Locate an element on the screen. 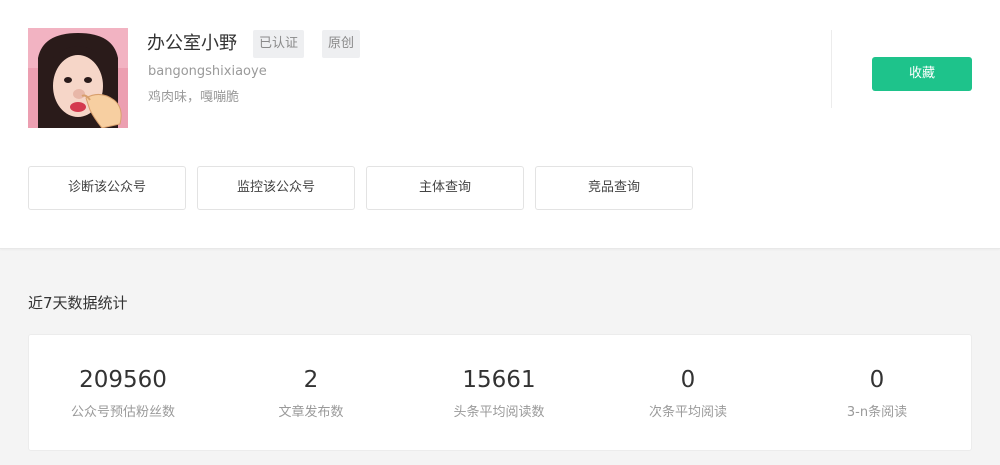  avatar-image is located at coordinates (78, 78).